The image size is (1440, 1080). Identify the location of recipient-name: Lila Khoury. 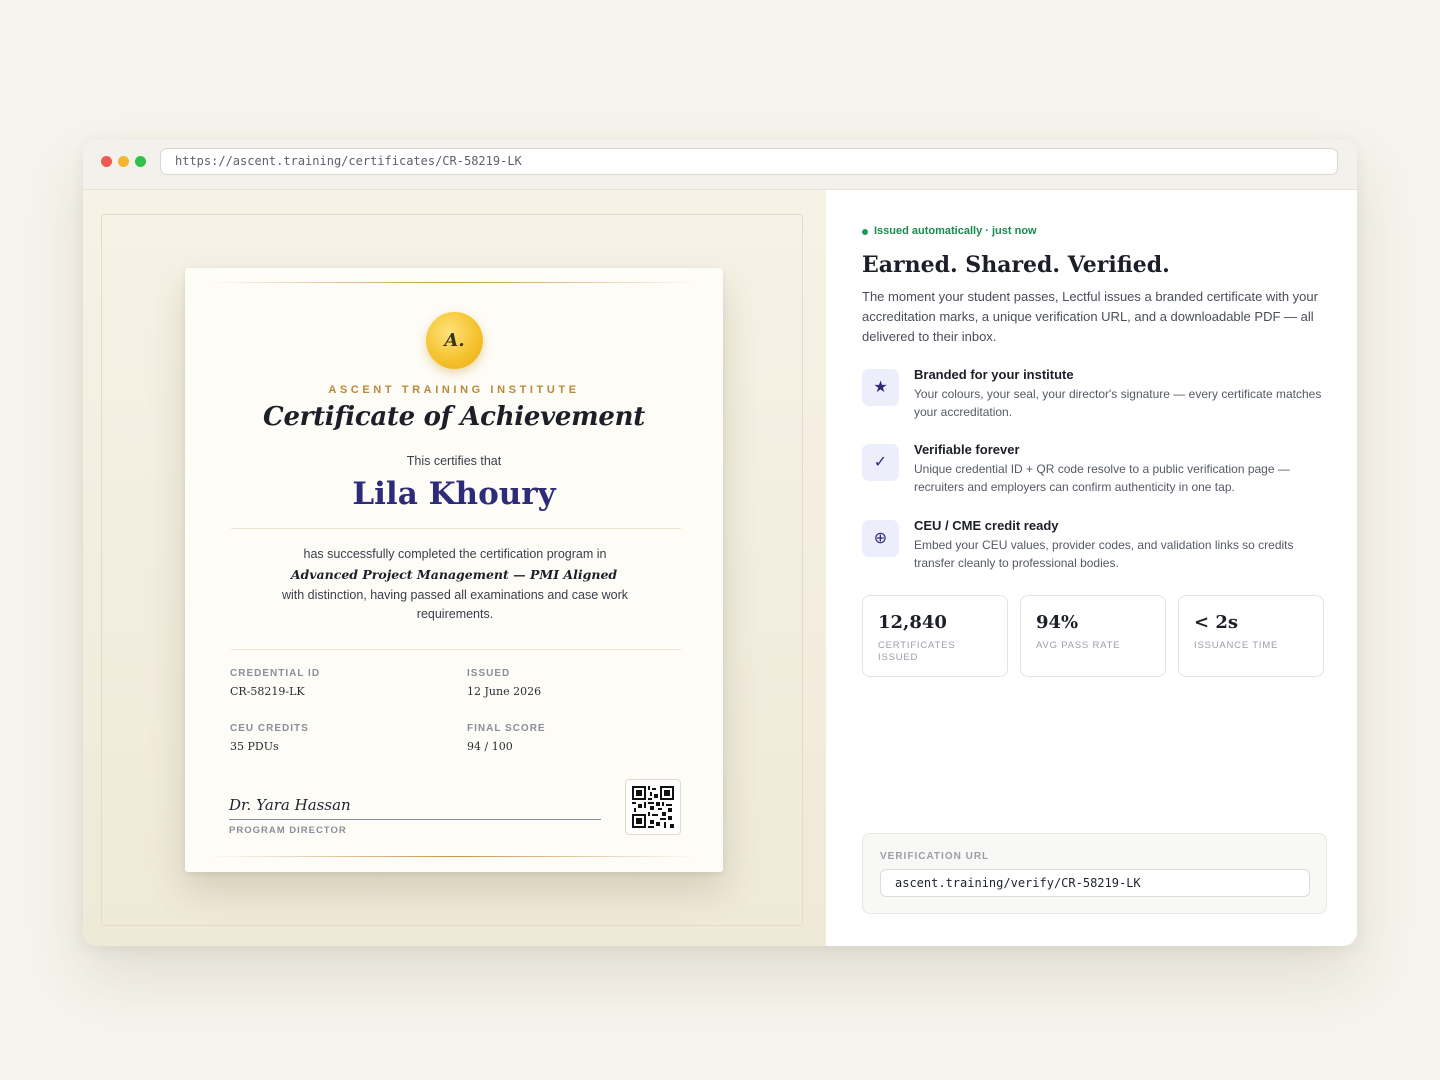
(454, 494).